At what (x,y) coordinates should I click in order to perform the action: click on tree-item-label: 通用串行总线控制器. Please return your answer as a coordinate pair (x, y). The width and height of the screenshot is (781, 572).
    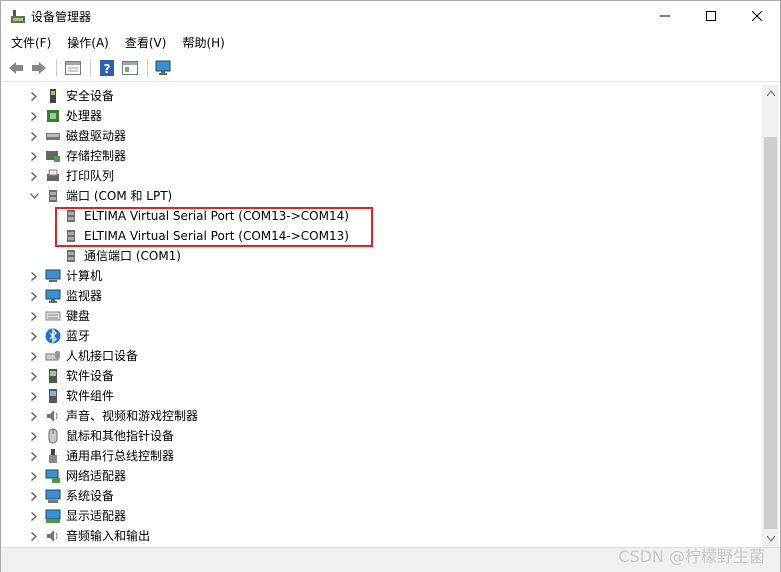
    Looking at the image, I should click on (120, 456).